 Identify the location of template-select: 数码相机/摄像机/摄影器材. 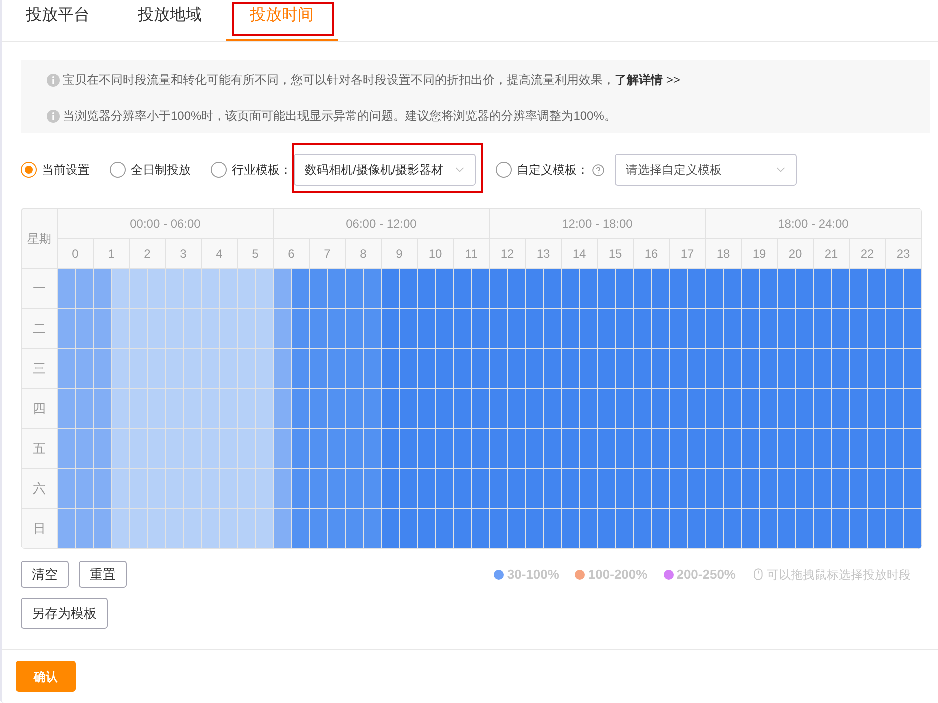
(385, 170).